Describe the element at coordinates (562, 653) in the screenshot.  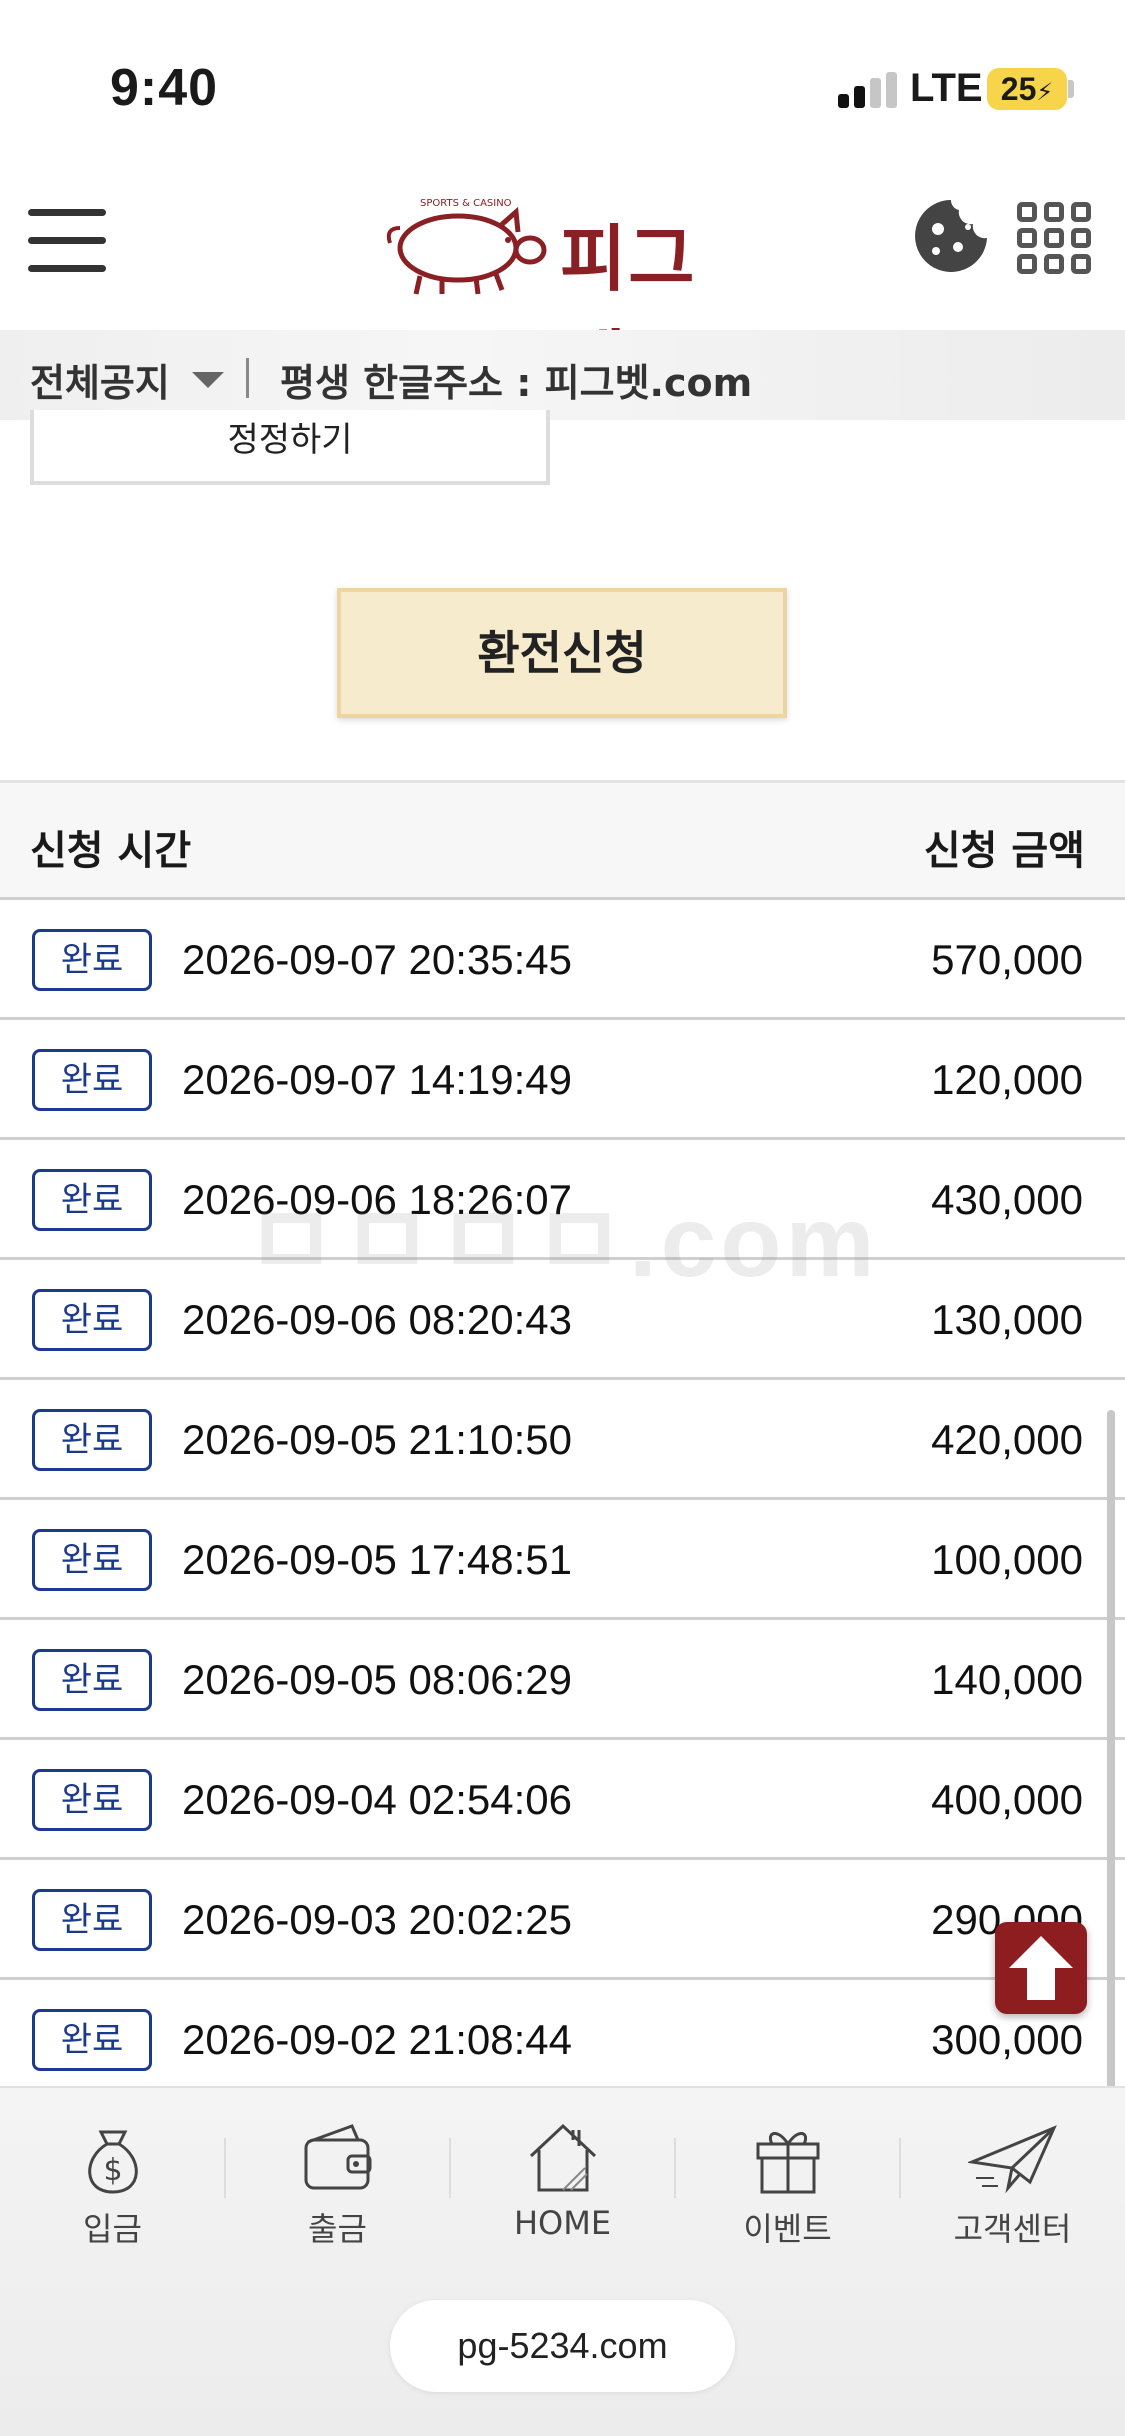
I see `exchange-request-button: 환전신청` at that location.